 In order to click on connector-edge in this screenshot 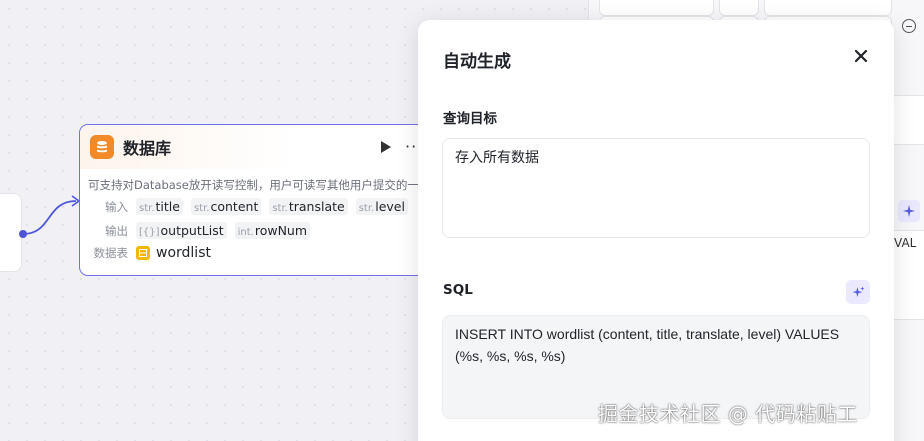, I will do `click(50, 216)`.